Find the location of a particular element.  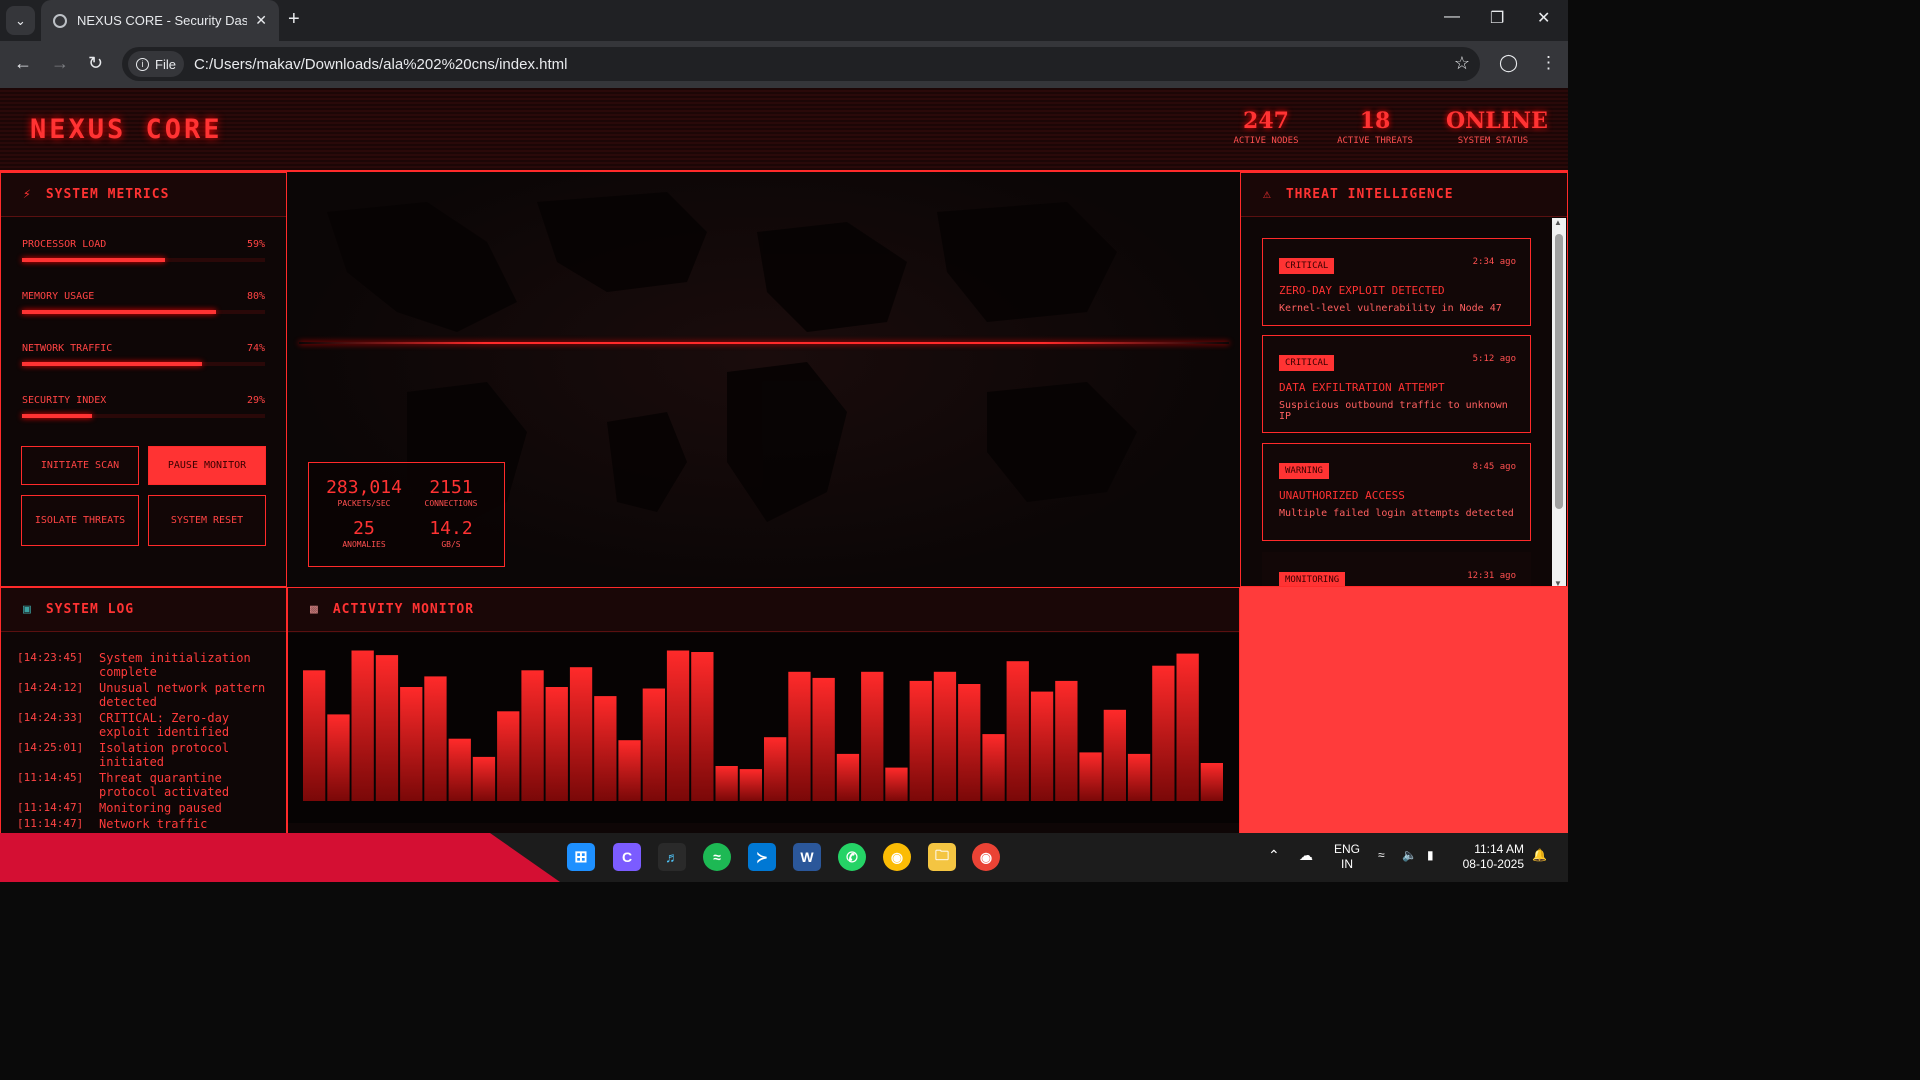

log-entry: [11:14:47] Network traffic is located at coordinates (148, 824).